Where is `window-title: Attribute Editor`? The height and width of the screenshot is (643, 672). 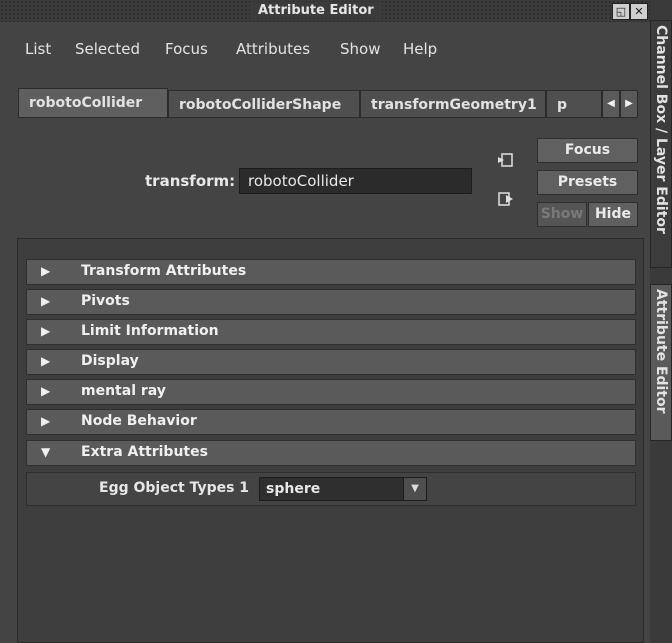 window-title: Attribute Editor is located at coordinates (316, 11).